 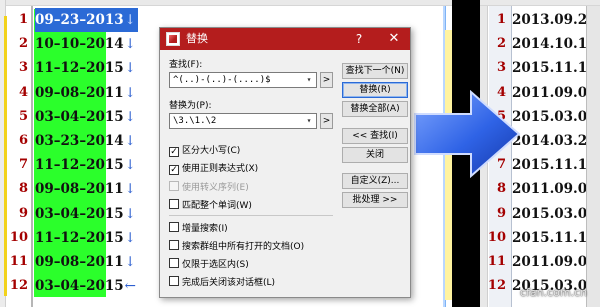 I want to click on app-icon, so click(x=173, y=39).